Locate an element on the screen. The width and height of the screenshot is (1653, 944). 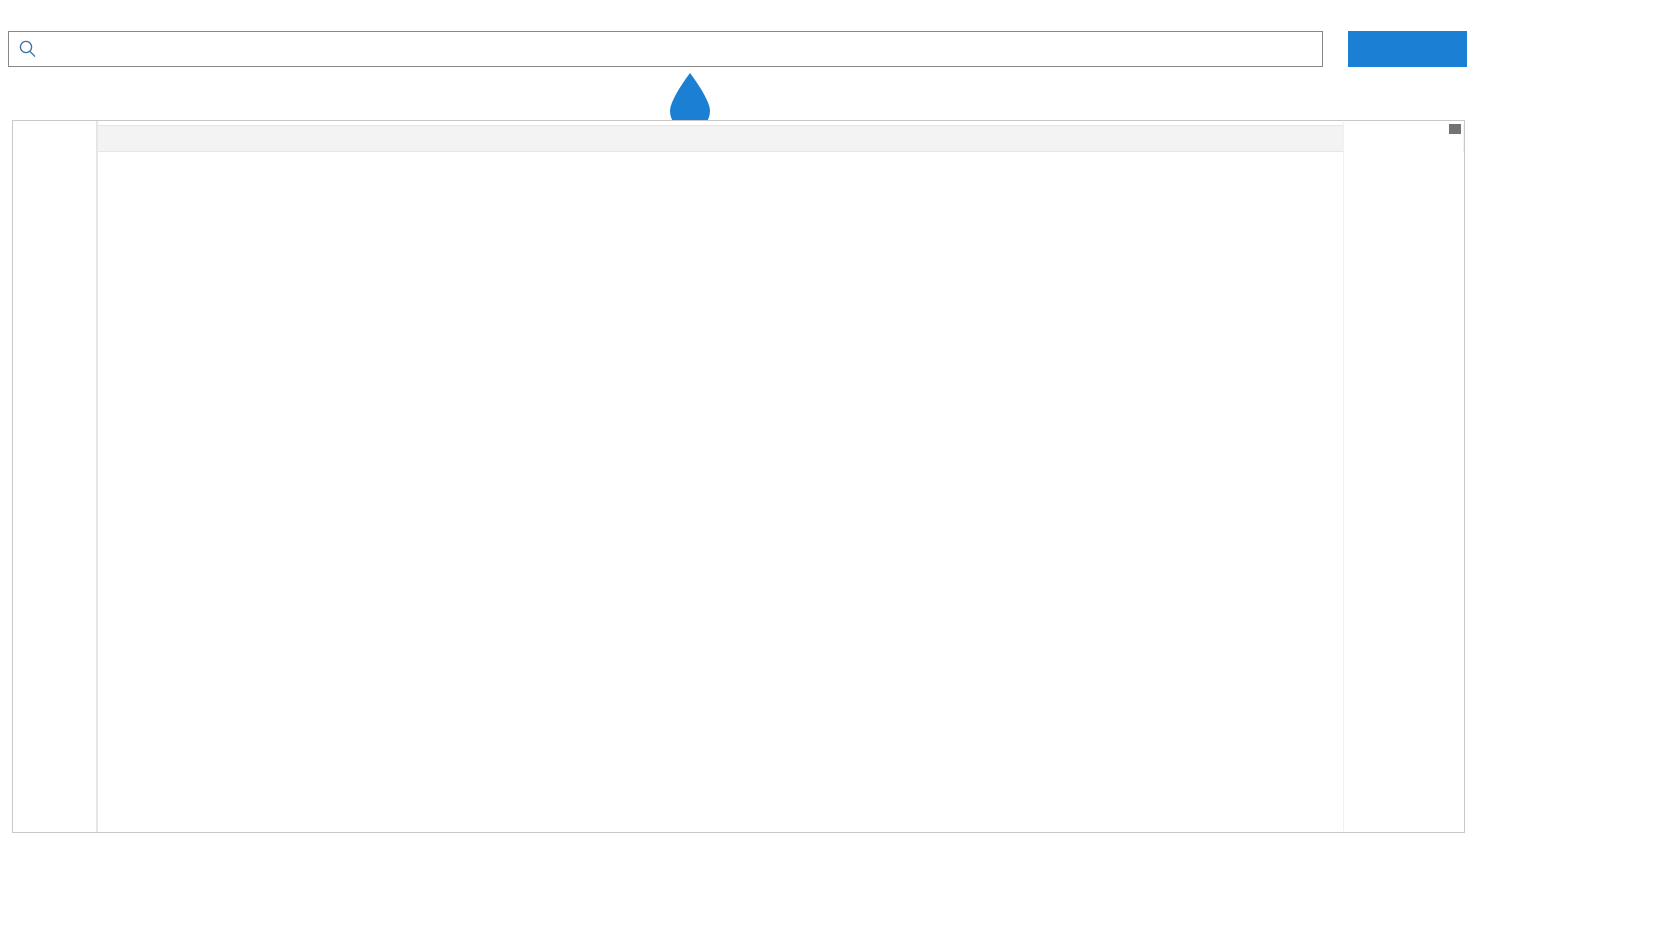
search-icon is located at coordinates (28, 49).